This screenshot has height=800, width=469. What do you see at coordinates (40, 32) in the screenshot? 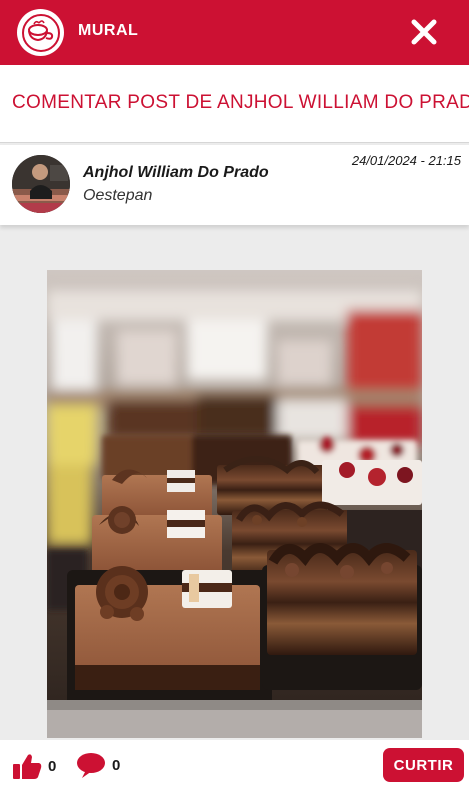
I see `cake-cup-icon` at bounding box center [40, 32].